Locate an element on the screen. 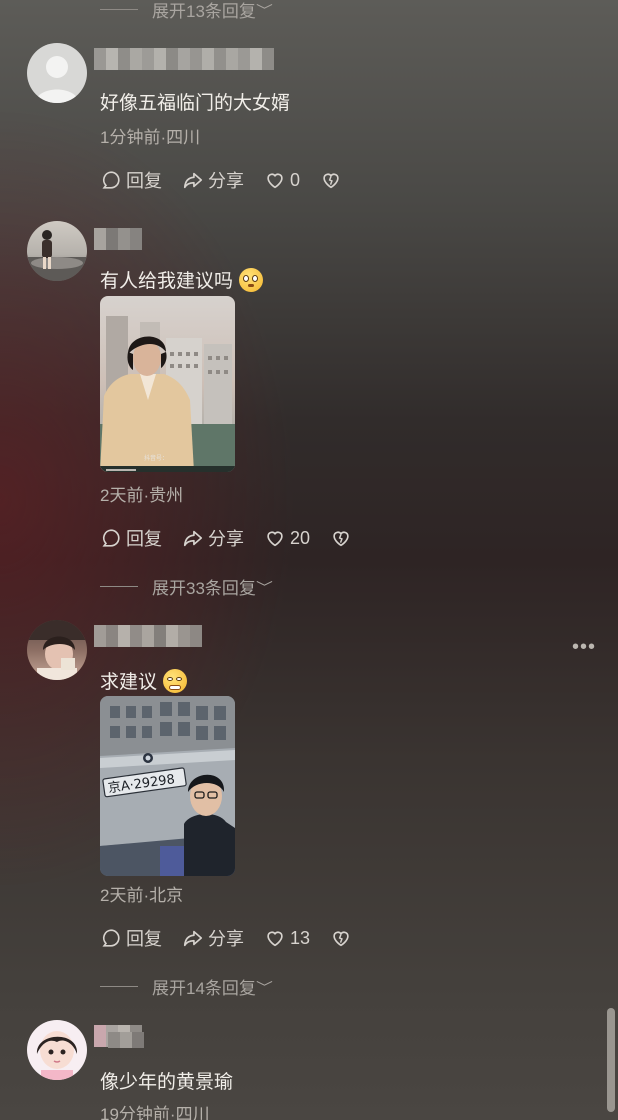 This screenshot has height=1120, width=618. comment-meta: 2天前·北京 is located at coordinates (142, 895).